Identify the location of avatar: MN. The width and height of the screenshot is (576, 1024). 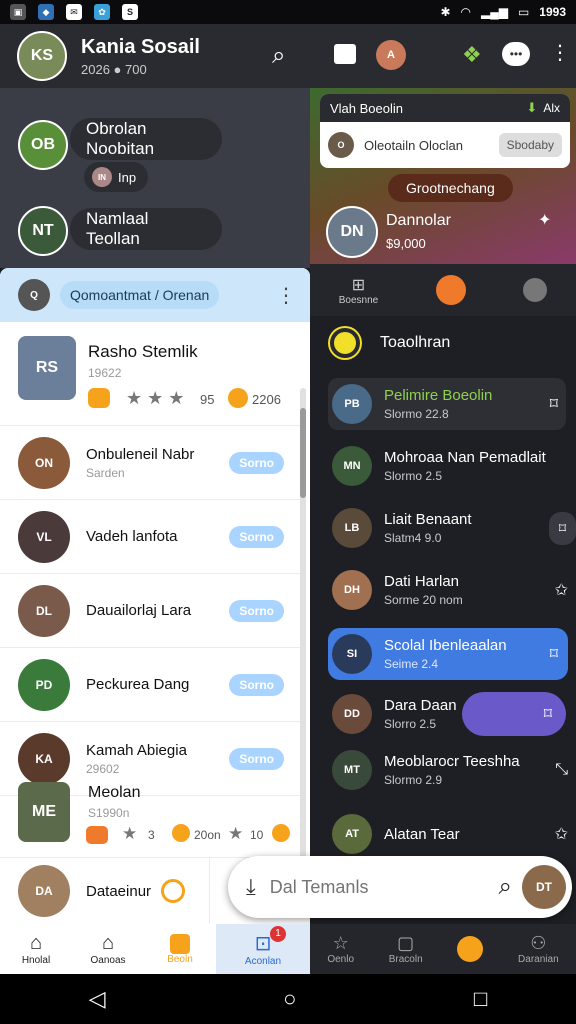
(352, 466).